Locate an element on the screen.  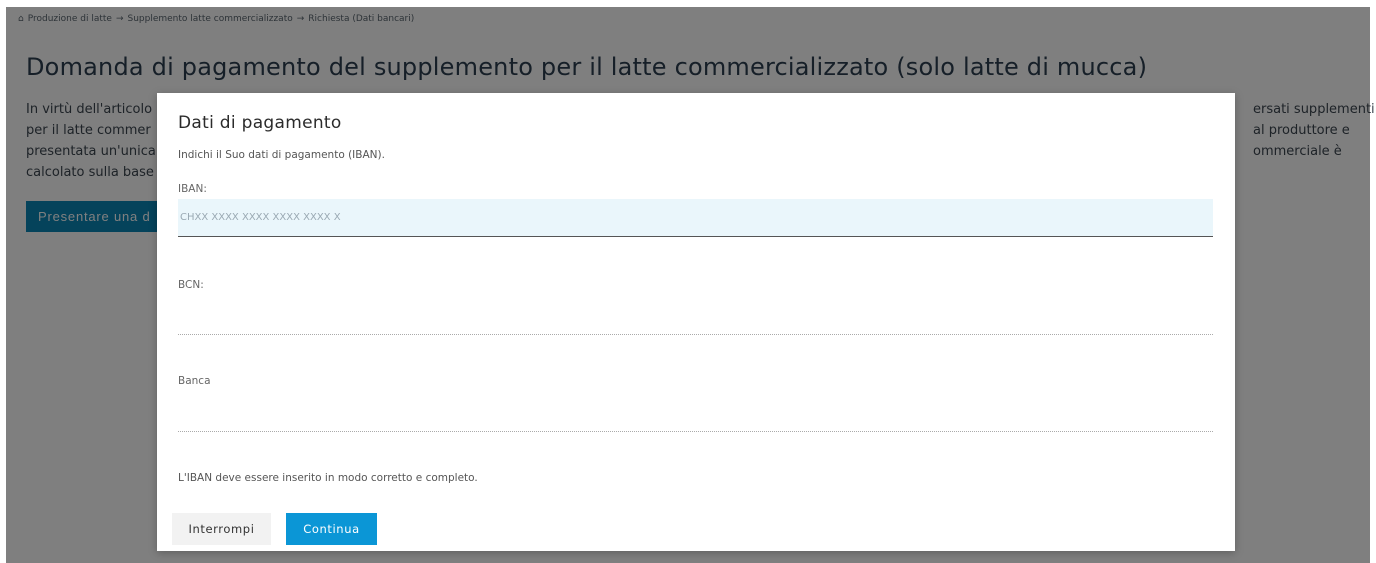
modal-title: Dati di pagamento is located at coordinates (260, 123).